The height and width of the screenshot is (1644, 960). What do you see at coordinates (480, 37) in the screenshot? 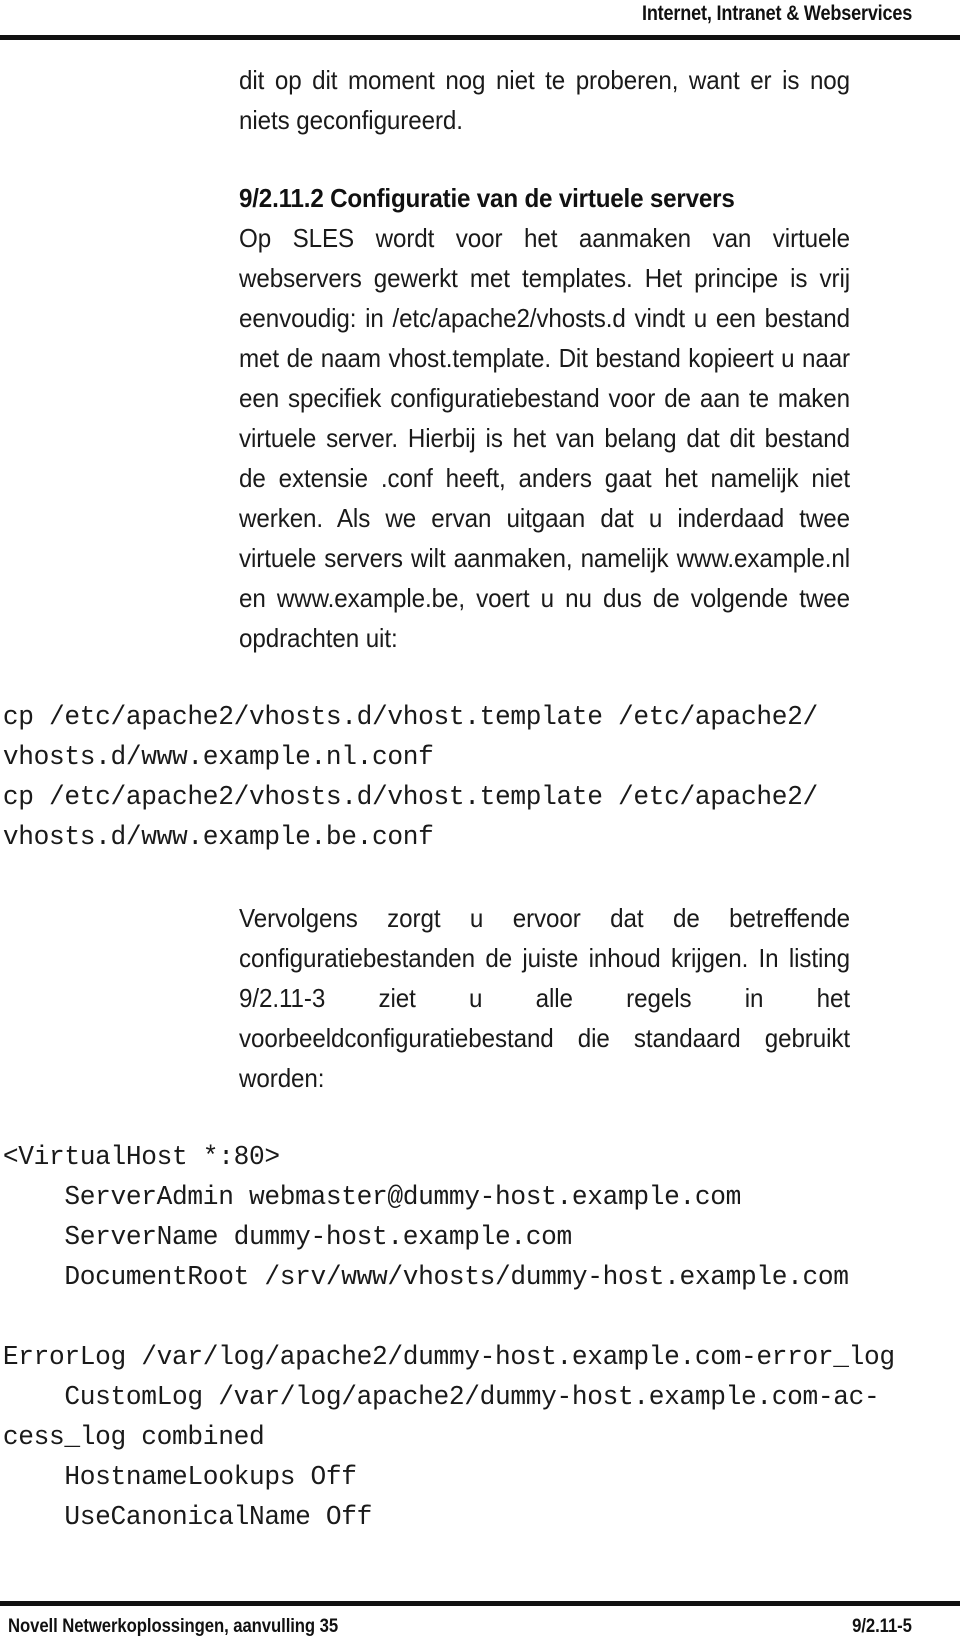
I see `header-divider-rule` at bounding box center [480, 37].